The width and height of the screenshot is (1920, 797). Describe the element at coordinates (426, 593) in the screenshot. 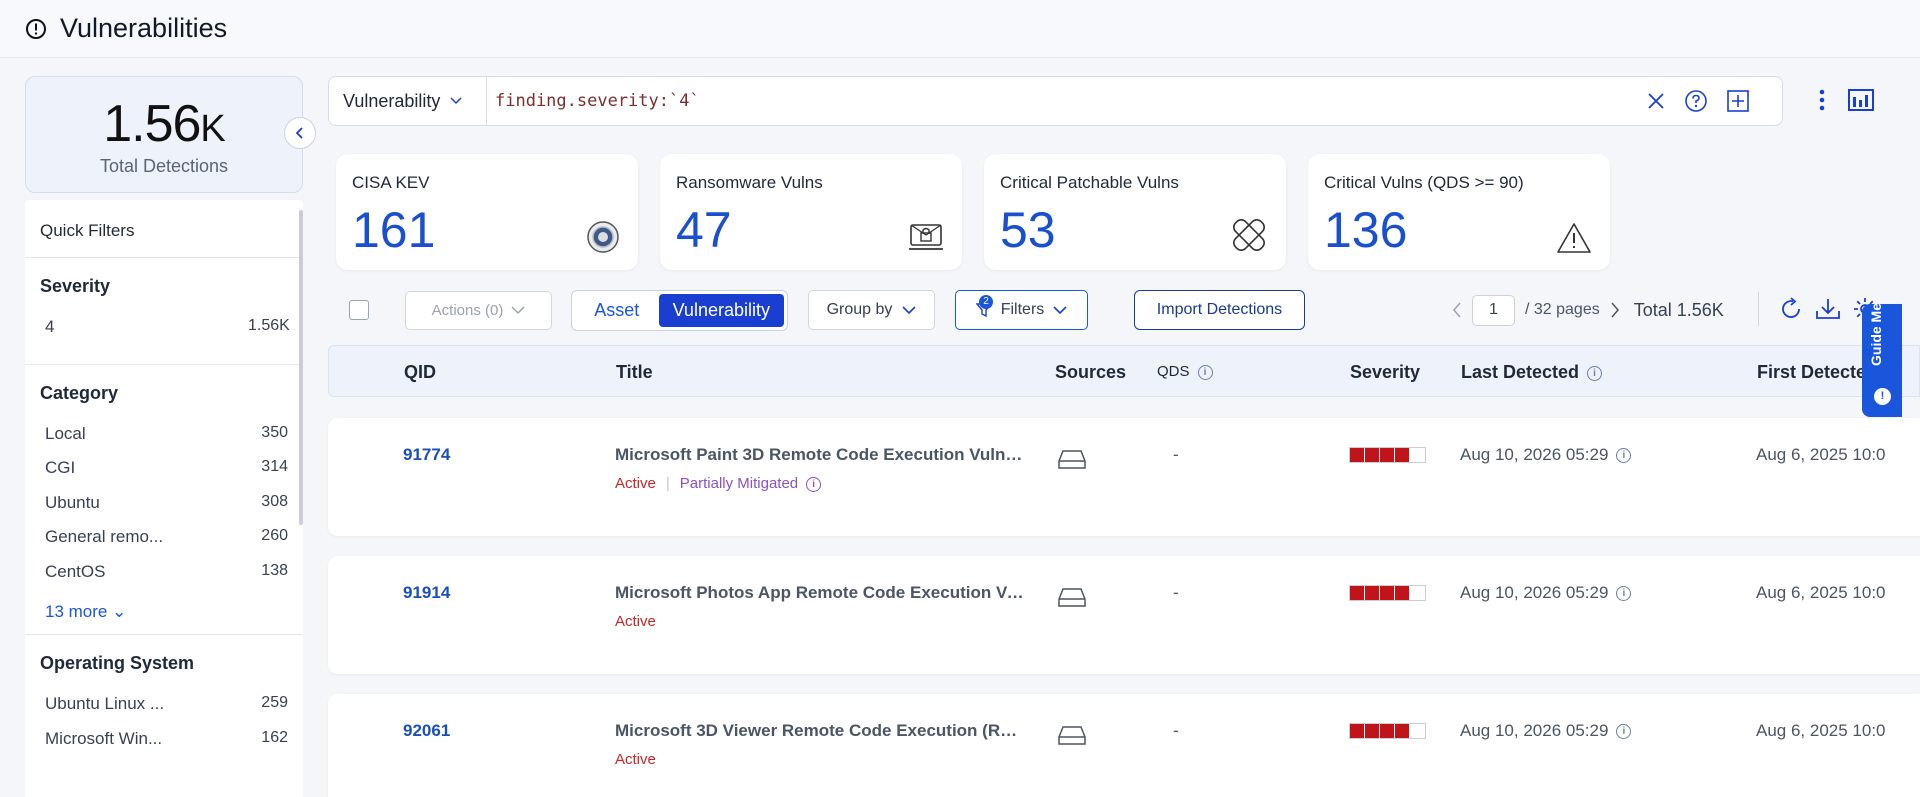

I see `qid-link: 91914` at that location.